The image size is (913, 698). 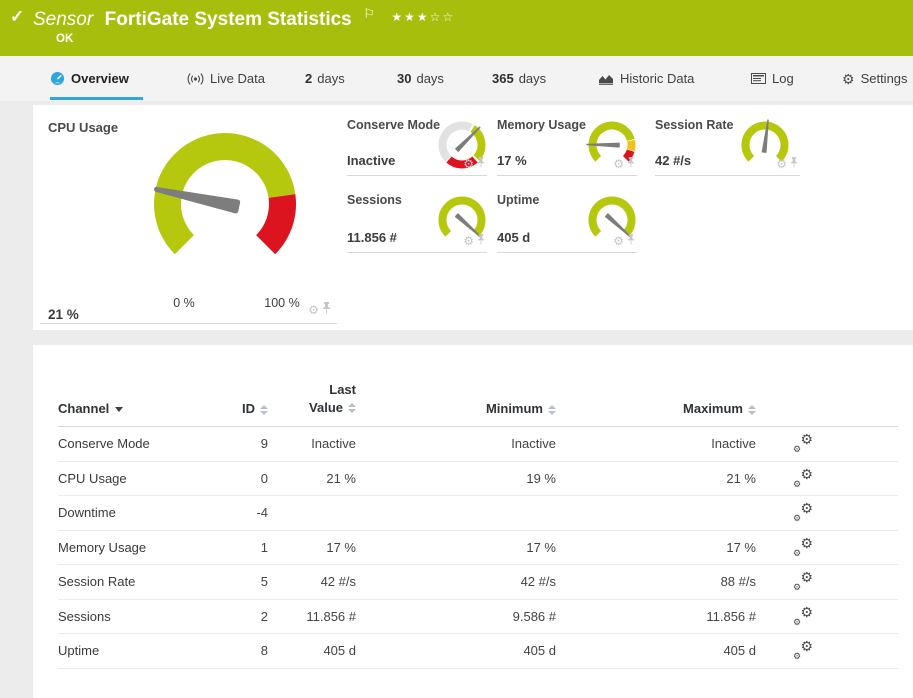 What do you see at coordinates (541, 547) in the screenshot?
I see `channel-minimum: 17 %` at bounding box center [541, 547].